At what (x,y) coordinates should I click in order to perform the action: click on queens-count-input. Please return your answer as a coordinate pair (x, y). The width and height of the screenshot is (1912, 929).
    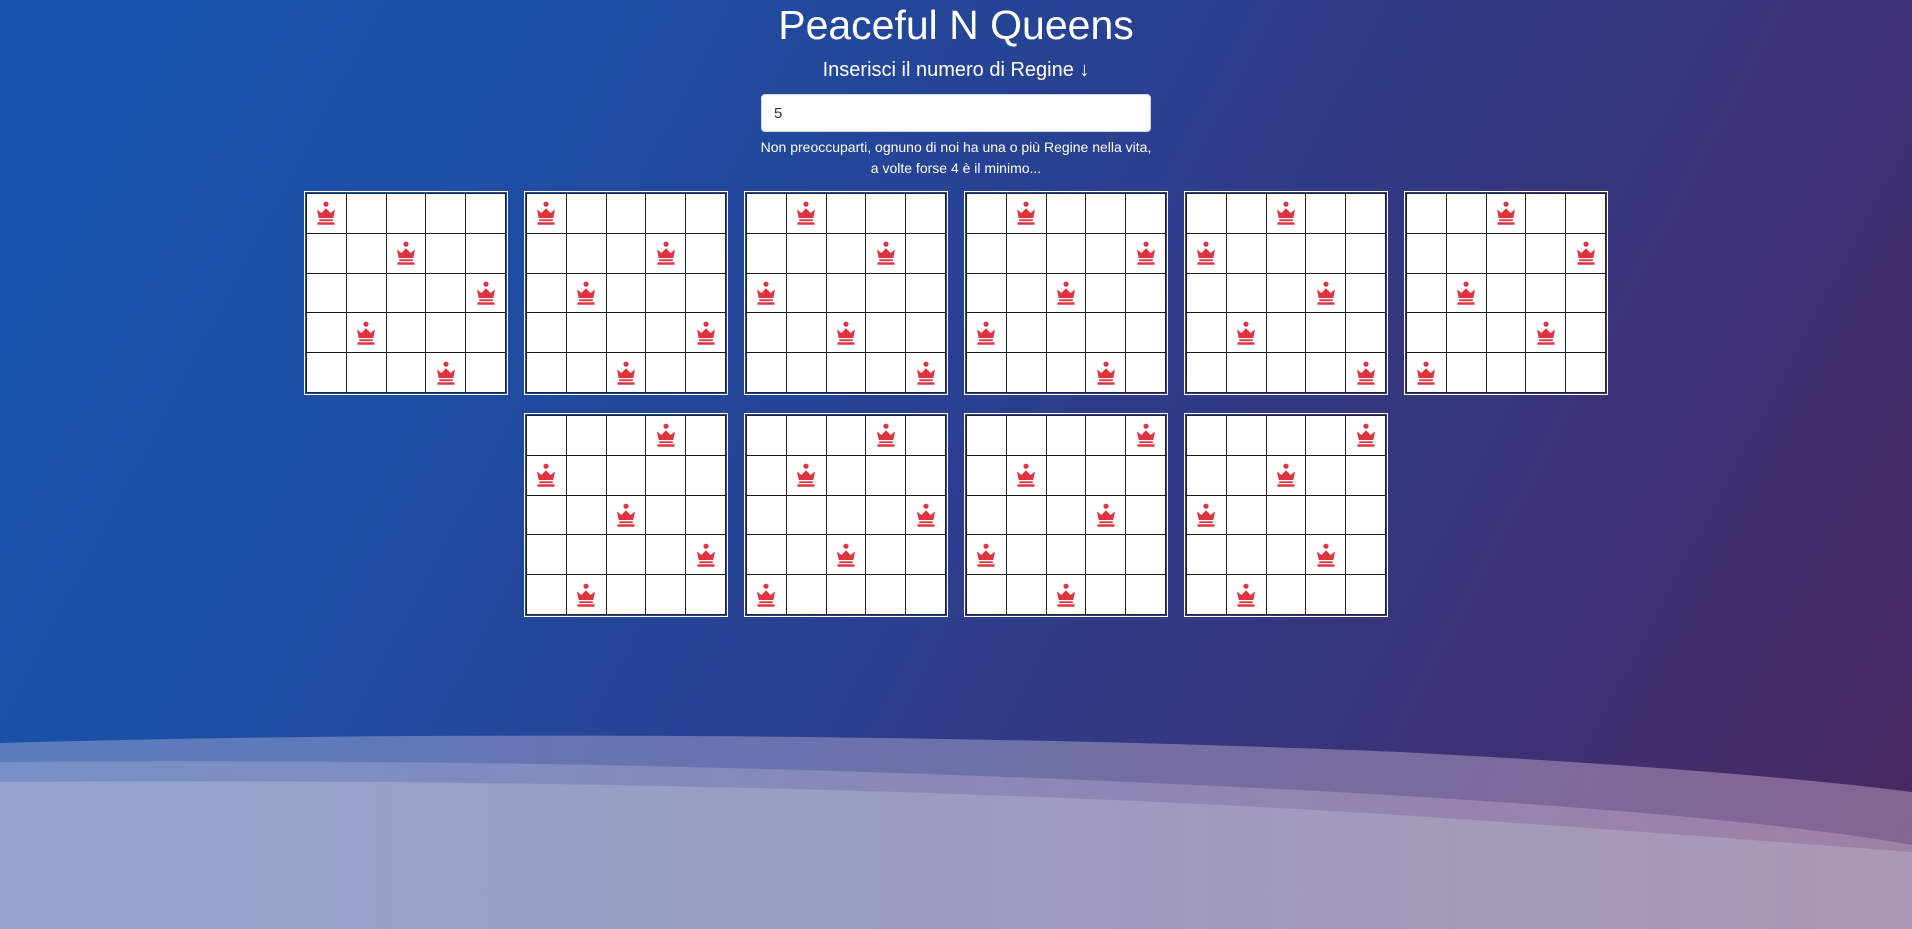
    Looking at the image, I should click on (956, 113).